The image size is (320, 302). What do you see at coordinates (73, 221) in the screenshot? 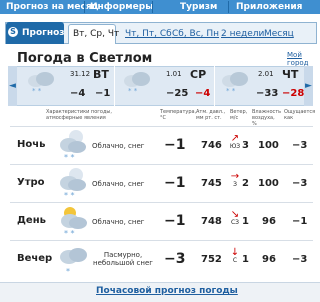
I see `sun-cloud-snow-icon: * *` at bounding box center [73, 221].